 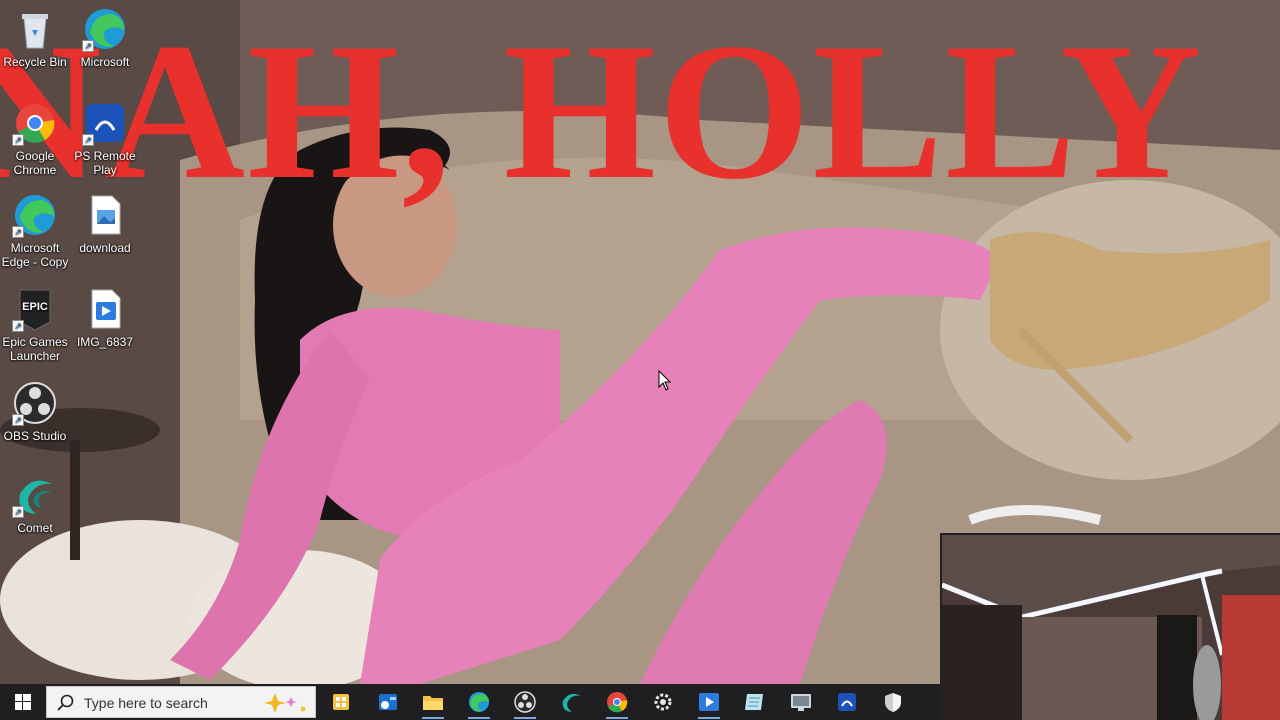 I want to click on notepad-icon, so click(x=754, y=702).